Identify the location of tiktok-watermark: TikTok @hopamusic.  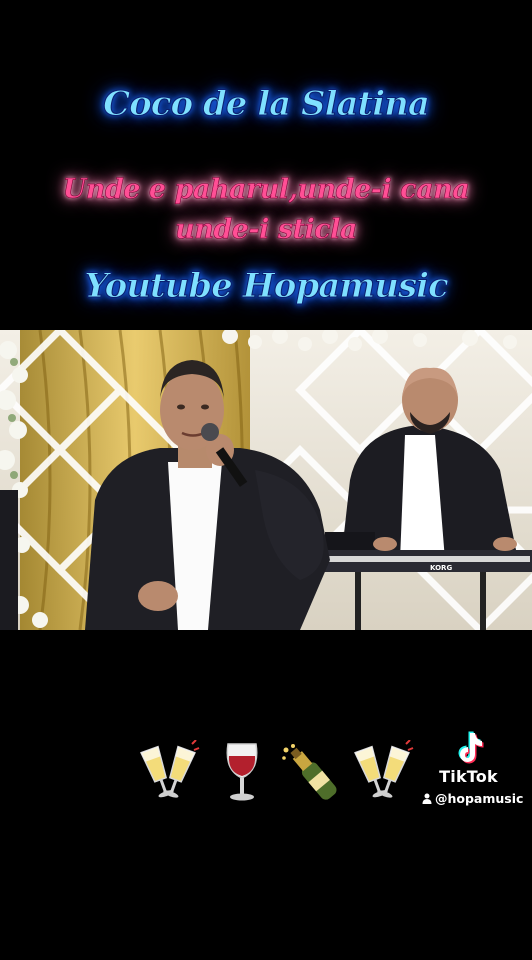
(472, 772).